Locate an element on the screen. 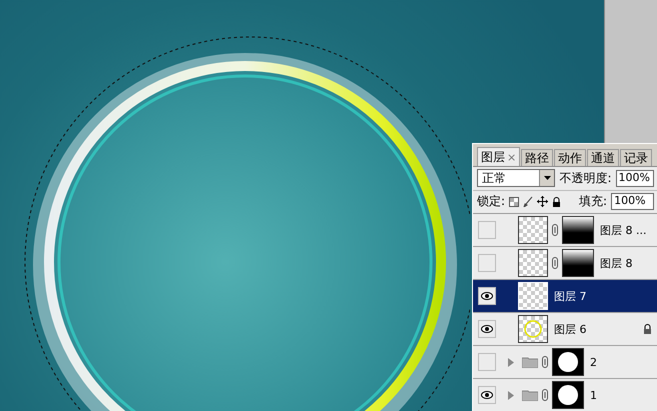  blend-mode-dropdown: 正常 is located at coordinates (516, 178).